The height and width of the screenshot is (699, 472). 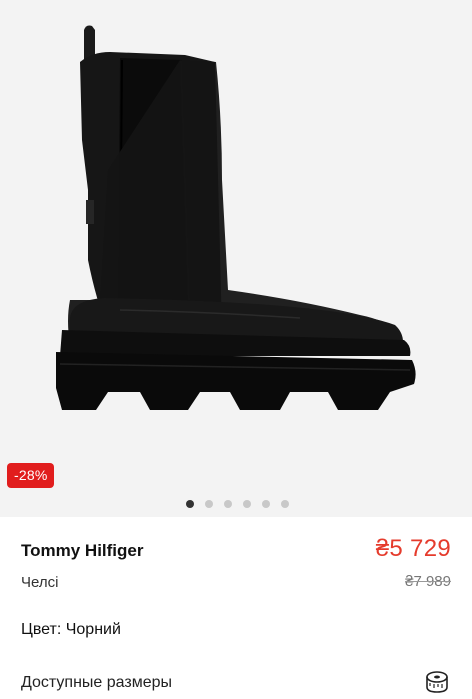 What do you see at coordinates (236, 504) in the screenshot?
I see `gallery-pagination` at bounding box center [236, 504].